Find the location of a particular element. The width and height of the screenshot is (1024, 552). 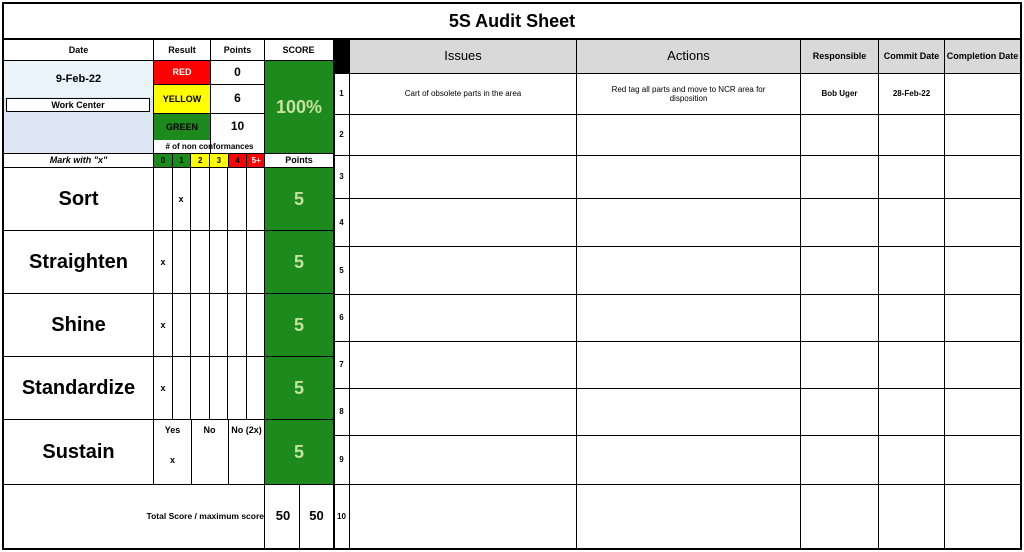

date-header: Date is located at coordinates (78, 49).